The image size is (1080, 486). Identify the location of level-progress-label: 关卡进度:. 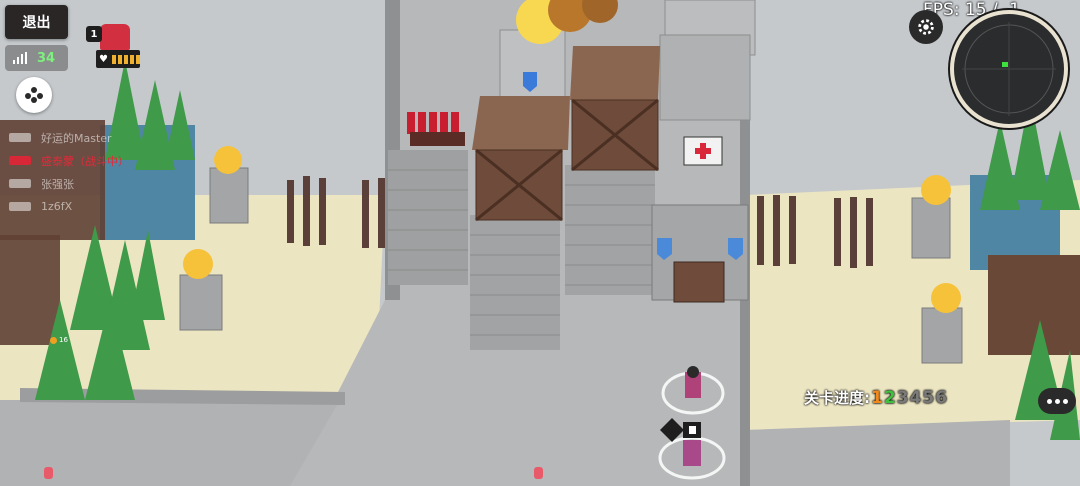
(837, 398).